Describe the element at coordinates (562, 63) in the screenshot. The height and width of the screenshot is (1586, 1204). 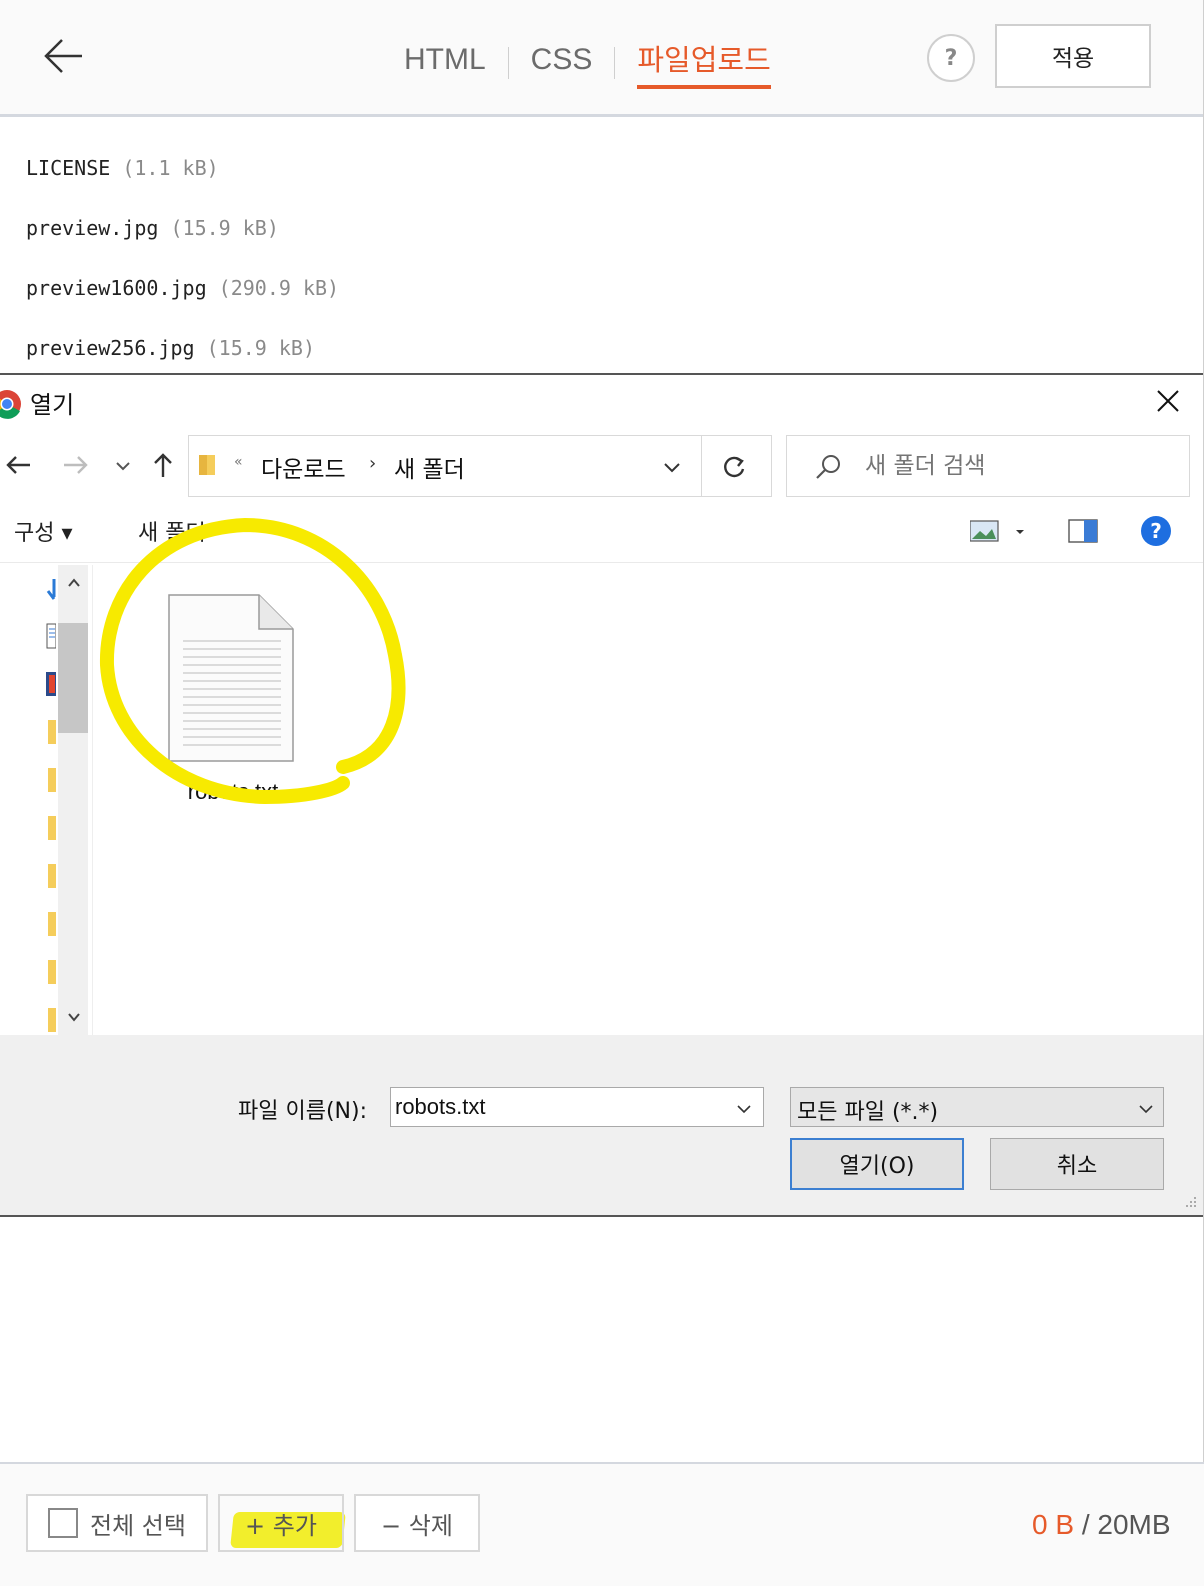
I see `tab-css: CSS` at that location.